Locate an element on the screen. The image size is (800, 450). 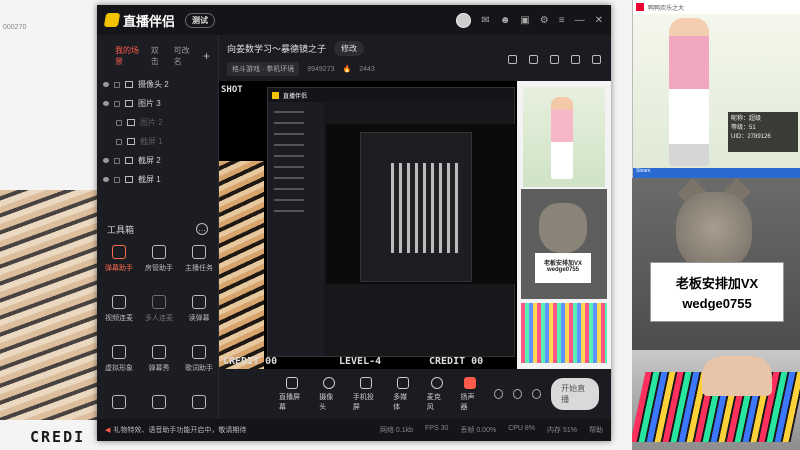
tab-double-click: 双击 is located at coordinates (157, 56).